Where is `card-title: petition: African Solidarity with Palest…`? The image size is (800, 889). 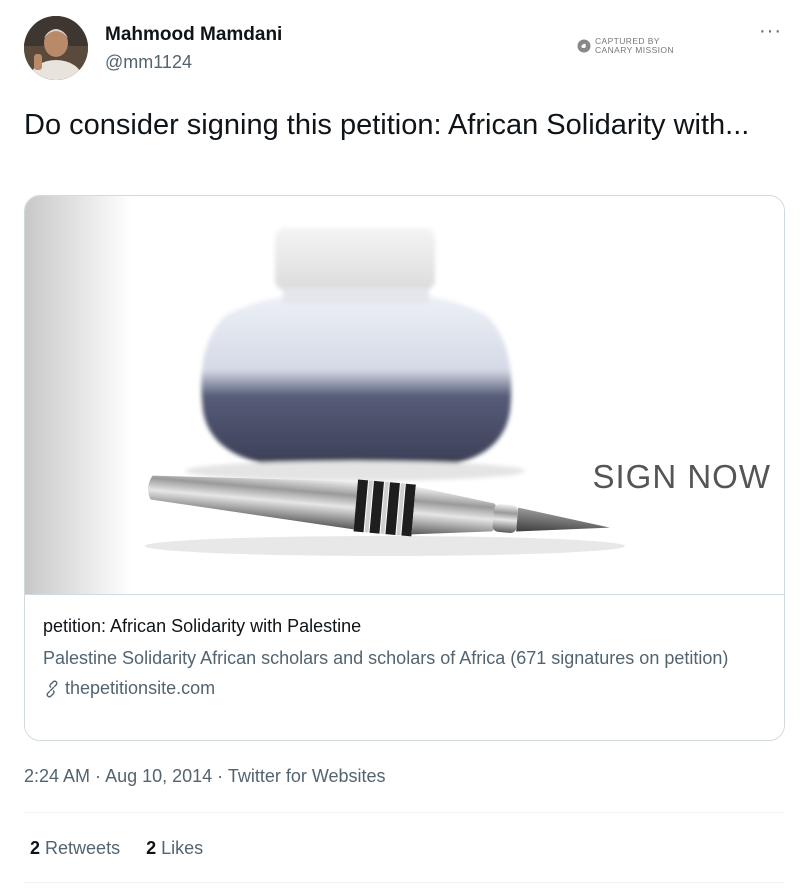
card-title: petition: African Solidarity with Palest… is located at coordinates (405, 626).